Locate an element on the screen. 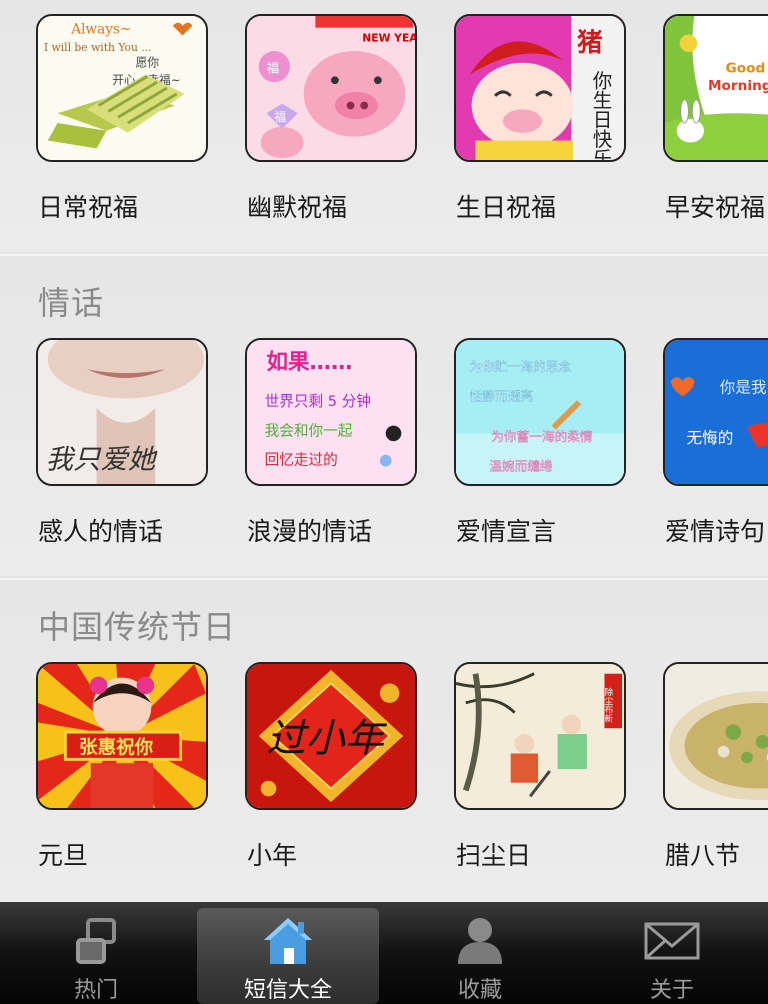 The height and width of the screenshot is (1004, 768). category-humor-blessing: NEW YEAR 福 福 幽默祝福 is located at coordinates (332, 129).